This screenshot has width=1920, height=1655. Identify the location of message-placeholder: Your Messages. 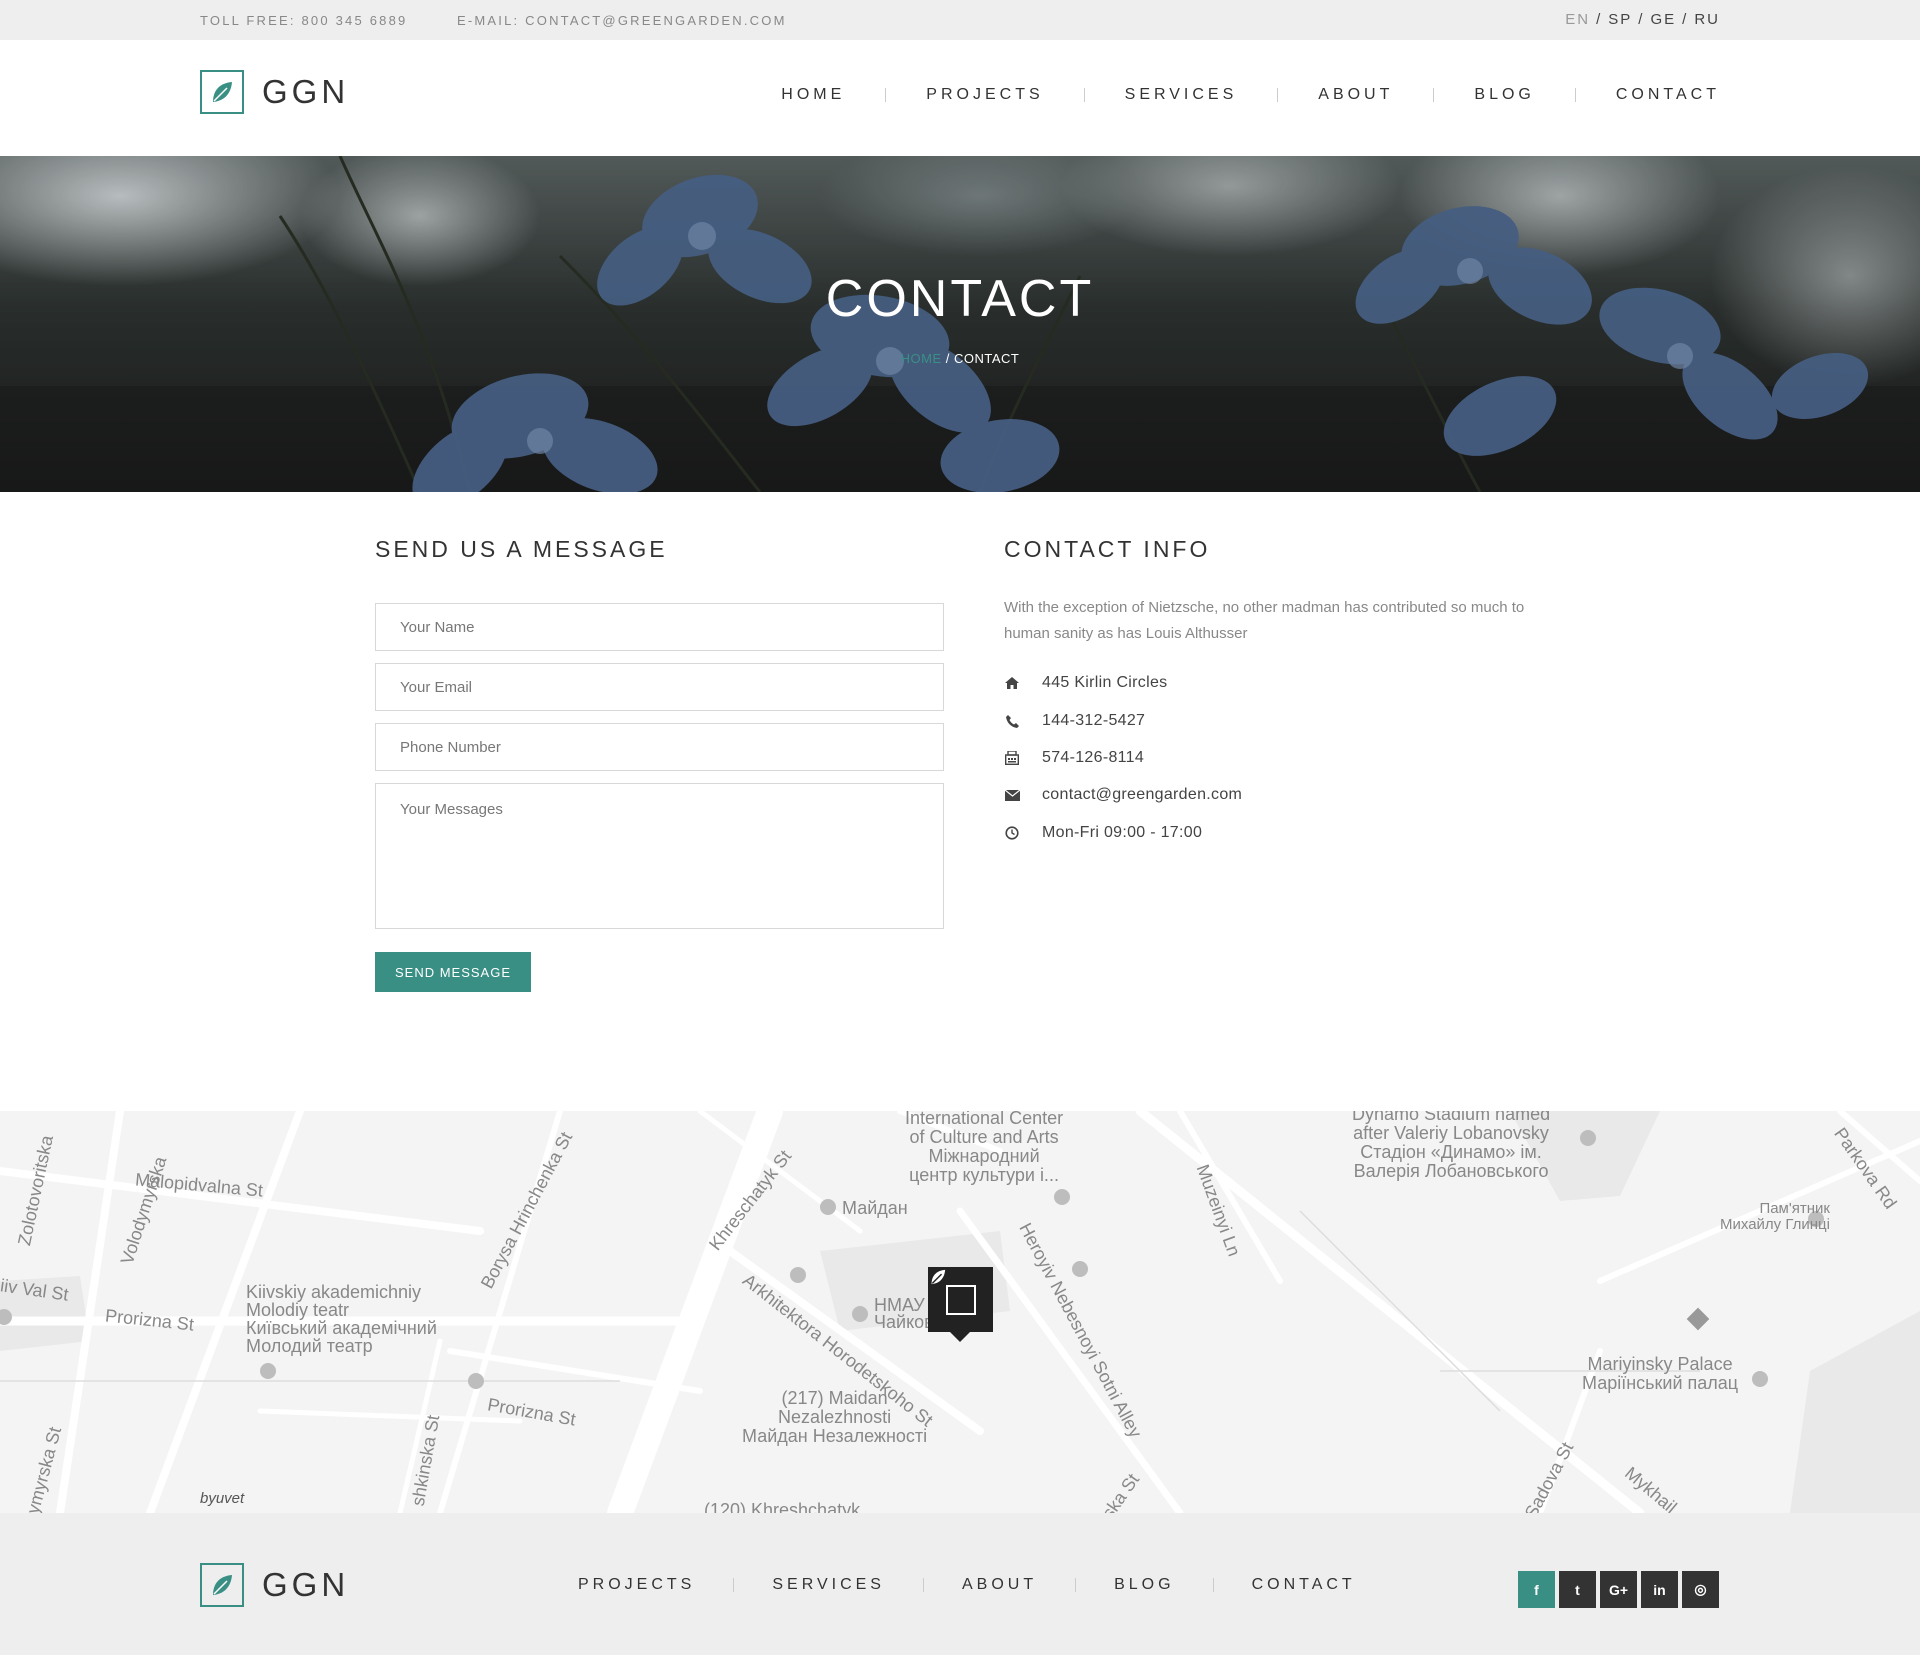
(451, 809).